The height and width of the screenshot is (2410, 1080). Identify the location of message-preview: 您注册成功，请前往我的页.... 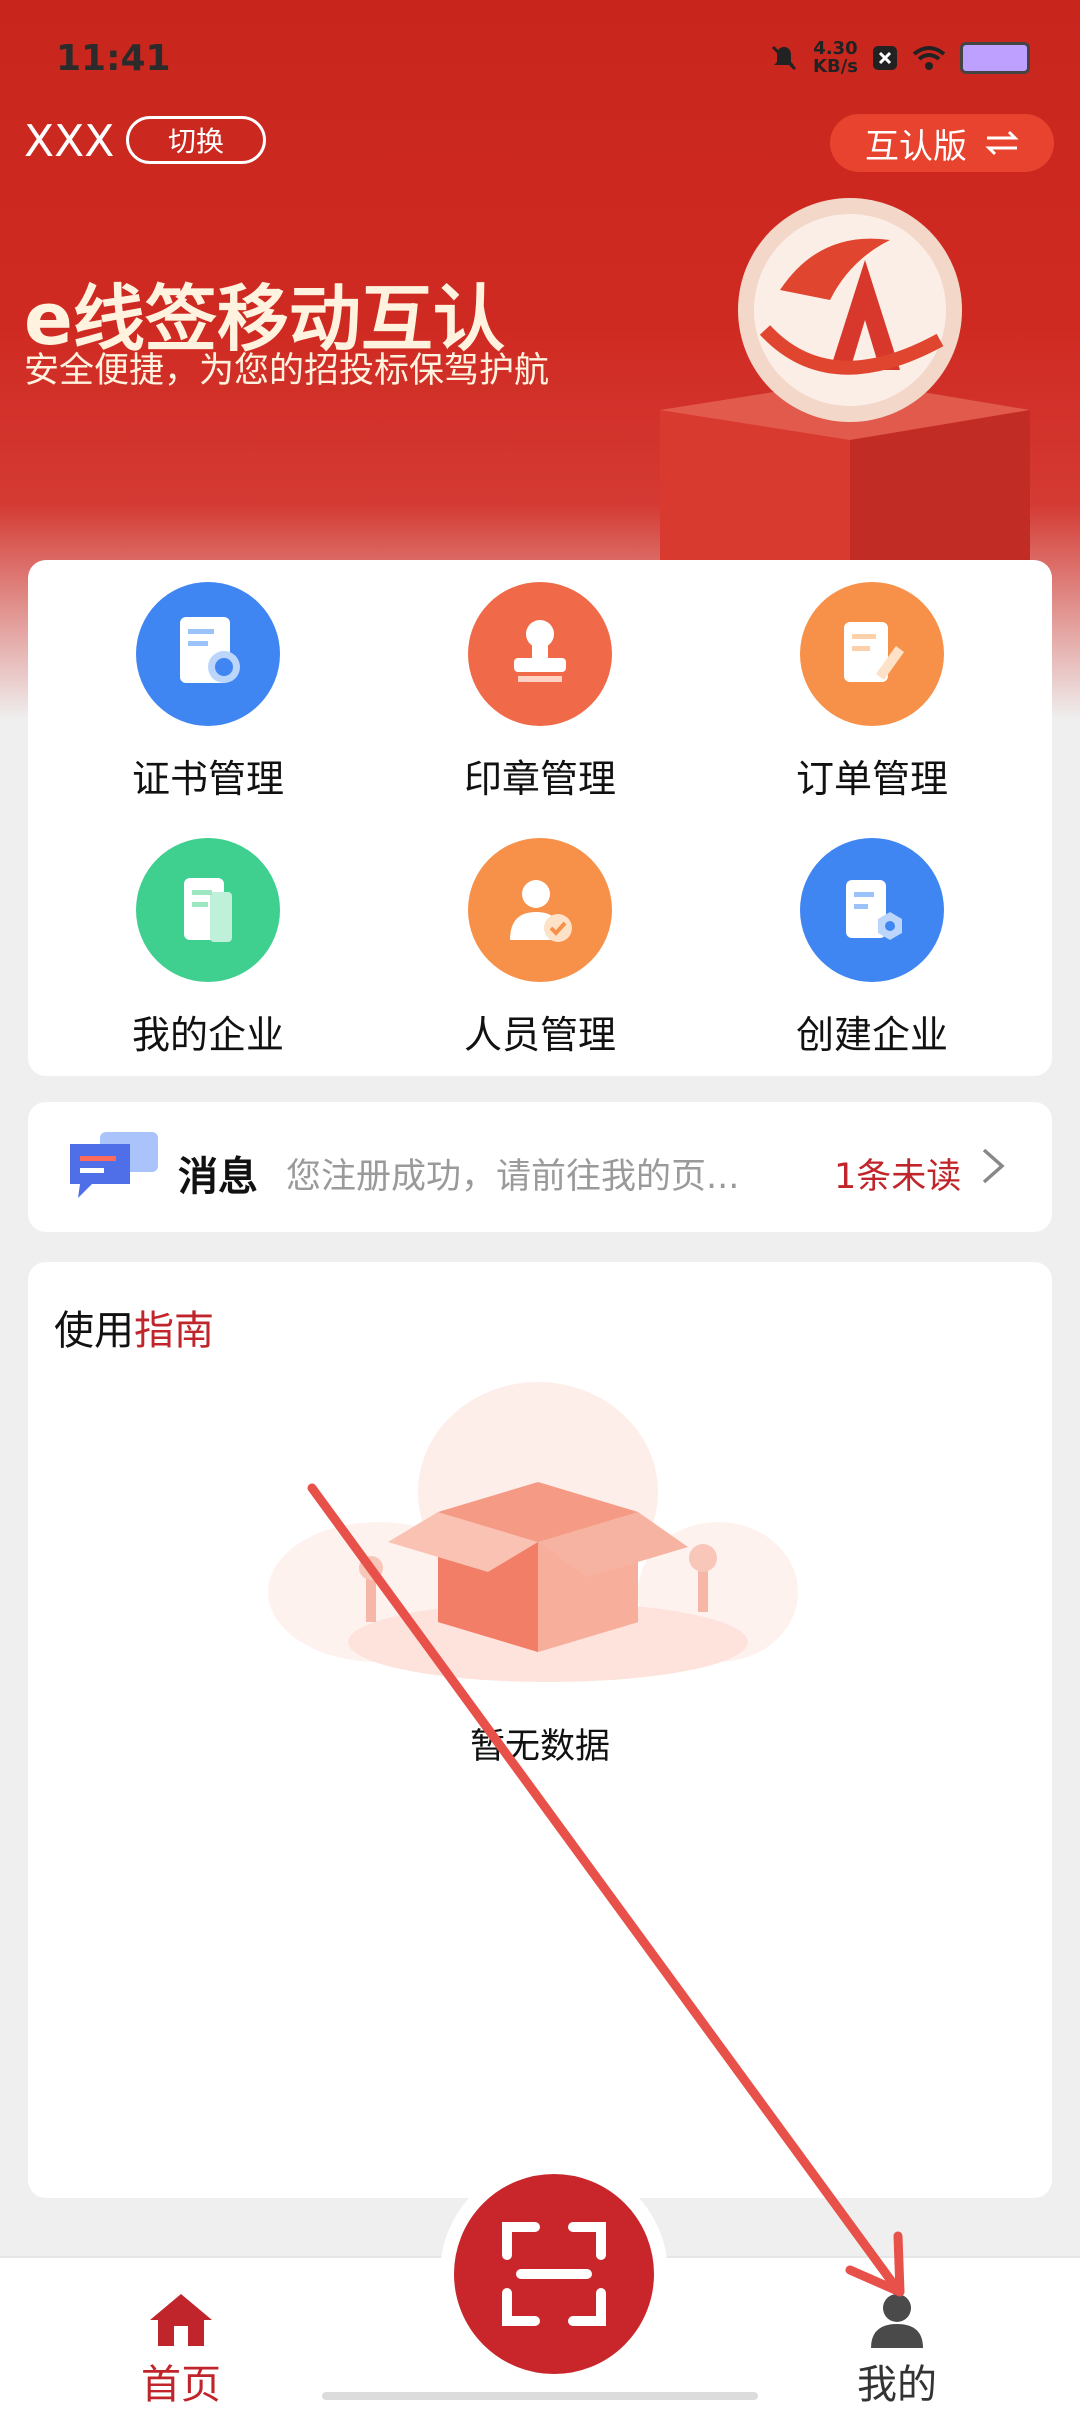
(513, 1177).